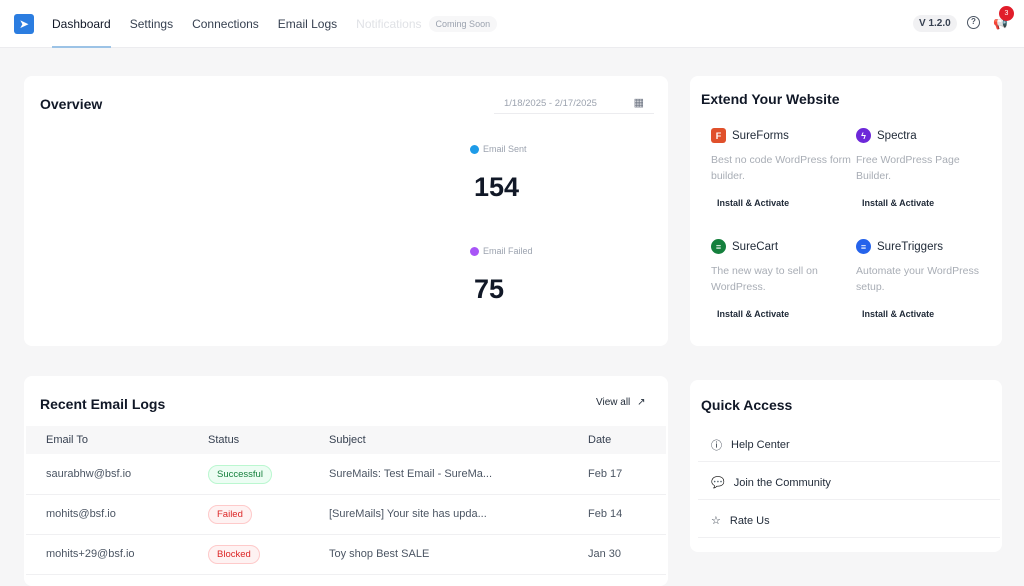 This screenshot has height=586, width=1024. Describe the element at coordinates (550, 103) in the screenshot. I see `date-range-text: 1/18/2025 - 2/17/2025` at that location.